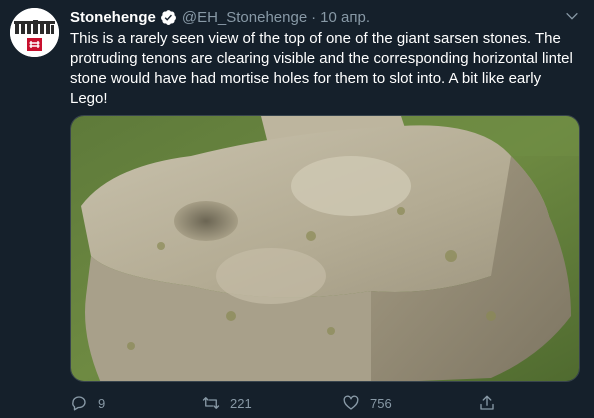  I want to click on avatar, so click(34, 32).